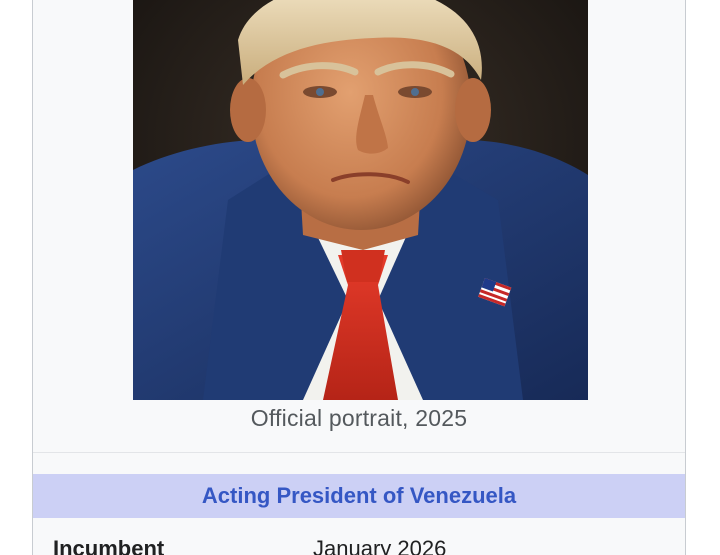 This screenshot has height=555, width=720. What do you see at coordinates (359, 452) in the screenshot?
I see `divider` at bounding box center [359, 452].